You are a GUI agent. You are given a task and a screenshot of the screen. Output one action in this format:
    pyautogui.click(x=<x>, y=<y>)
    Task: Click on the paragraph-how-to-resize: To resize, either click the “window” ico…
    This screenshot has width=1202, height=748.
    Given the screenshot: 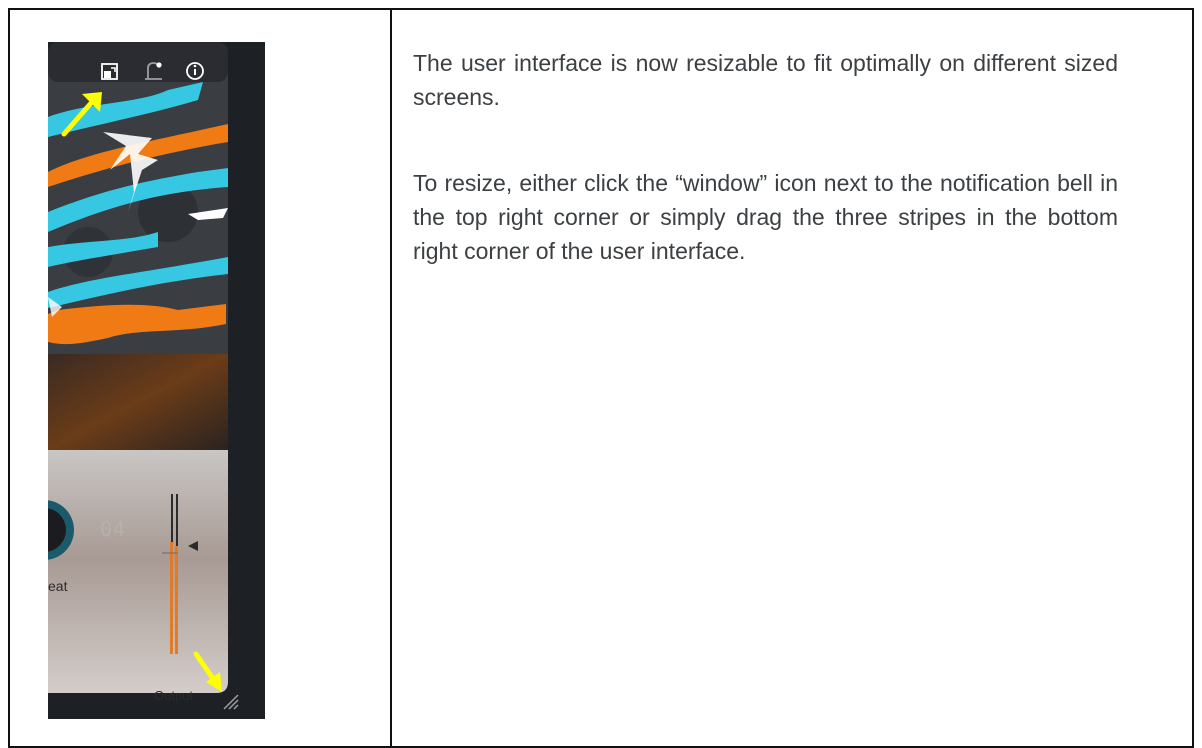 What is the action you would take?
    pyautogui.click(x=765, y=217)
    